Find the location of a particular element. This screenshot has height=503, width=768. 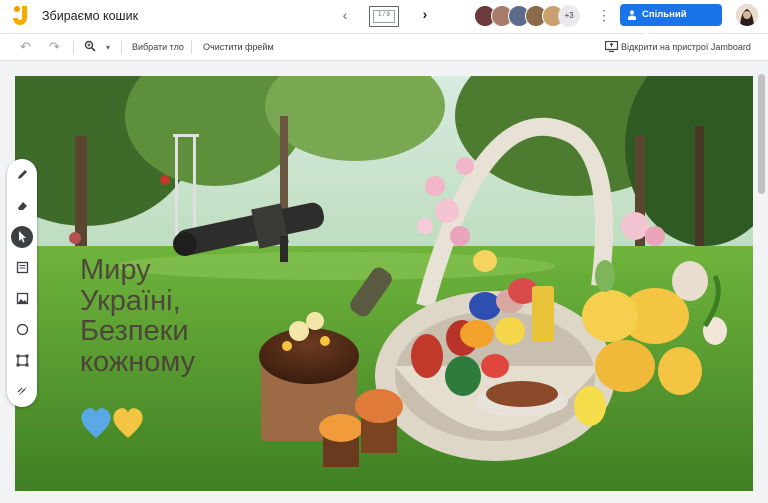

extra-collaborators-badge: +3 is located at coordinates (569, 16).